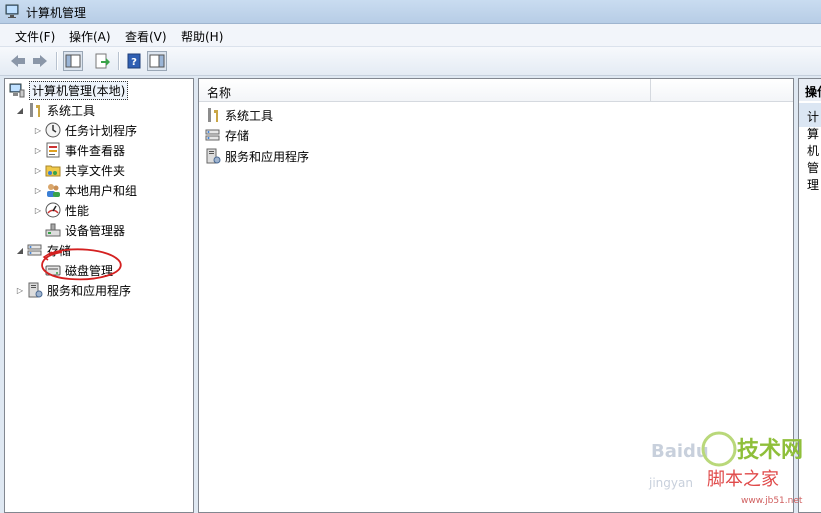 Image resolution: width=821 pixels, height=513 pixels. I want to click on export-icon, so click(102, 61).